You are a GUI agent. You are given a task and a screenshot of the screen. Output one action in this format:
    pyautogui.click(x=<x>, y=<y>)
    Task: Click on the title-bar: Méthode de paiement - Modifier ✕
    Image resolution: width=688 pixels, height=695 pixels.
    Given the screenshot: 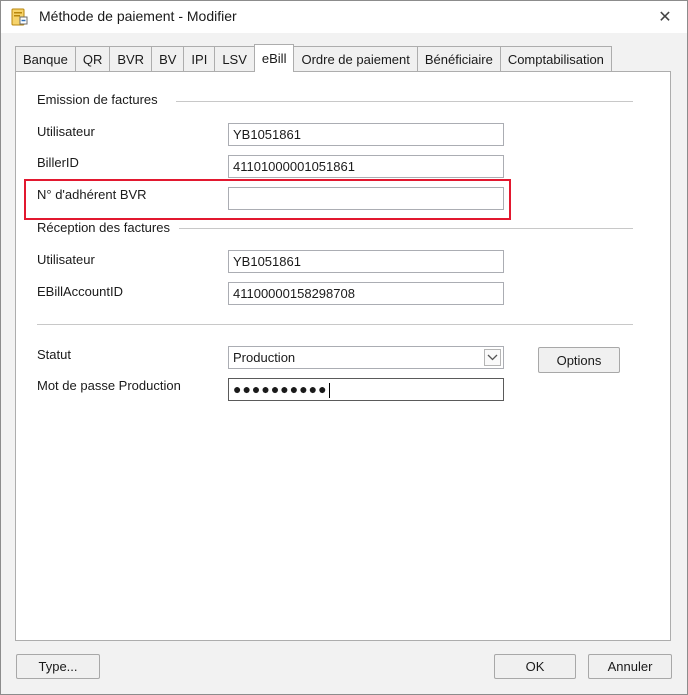 What is the action you would take?
    pyautogui.click(x=344, y=17)
    